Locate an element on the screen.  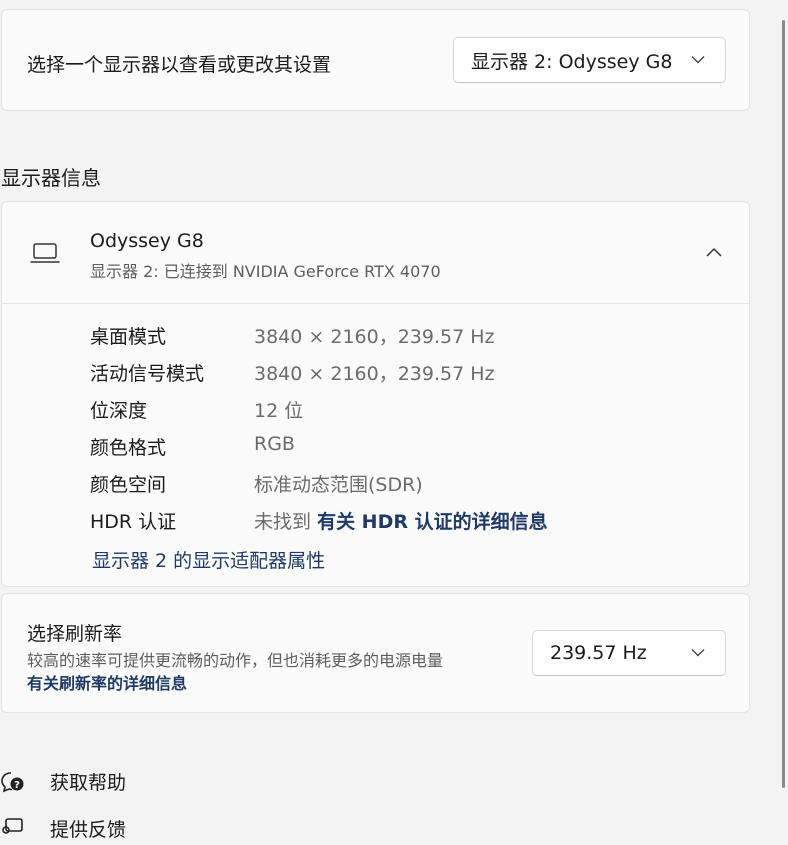
info-value: 12 位 is located at coordinates (279, 411).